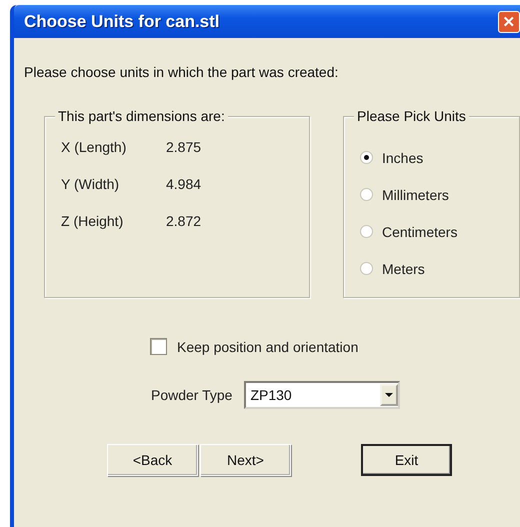  What do you see at coordinates (267, 346) in the screenshot?
I see `checkbox-label: Keep position and orientation` at bounding box center [267, 346].